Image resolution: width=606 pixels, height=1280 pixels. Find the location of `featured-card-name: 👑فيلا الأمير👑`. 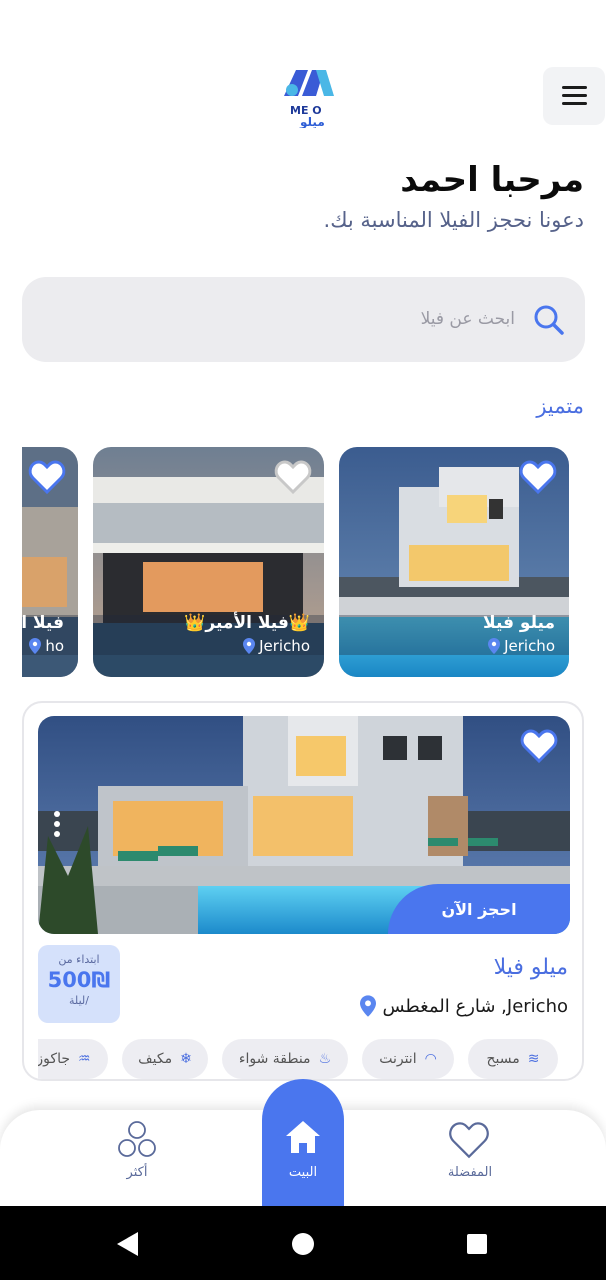

featured-card-name: 👑فيلا الأمير👑 is located at coordinates (247, 623).